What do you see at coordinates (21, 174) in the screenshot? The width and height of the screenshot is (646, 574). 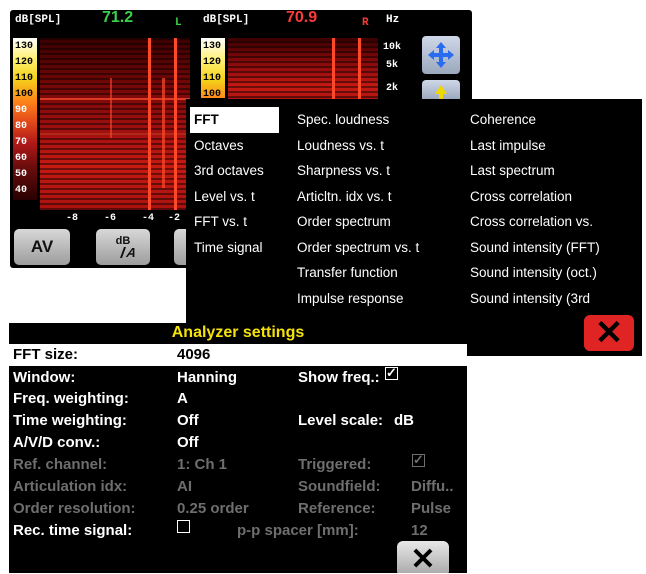 I see `scale-tick: 50` at bounding box center [21, 174].